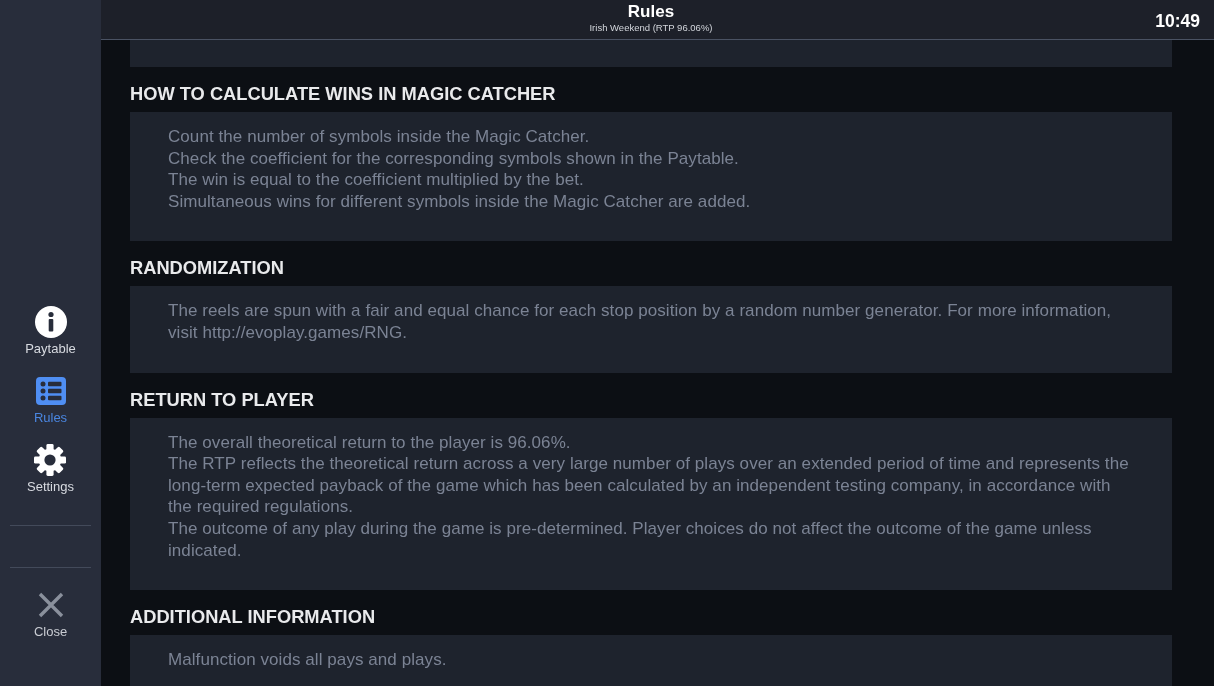 This screenshot has width=1214, height=686. Describe the element at coordinates (308, 660) in the screenshot. I see `rule-text: Malfunction voids all pays and plays.` at that location.